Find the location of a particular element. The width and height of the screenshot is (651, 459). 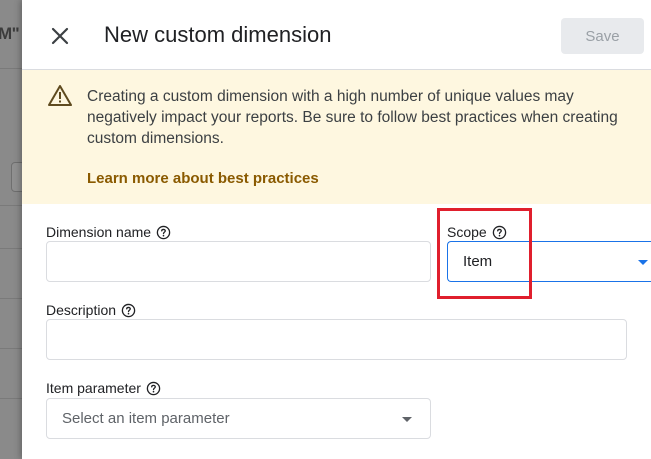

description-label: Description is located at coordinates (91, 310).